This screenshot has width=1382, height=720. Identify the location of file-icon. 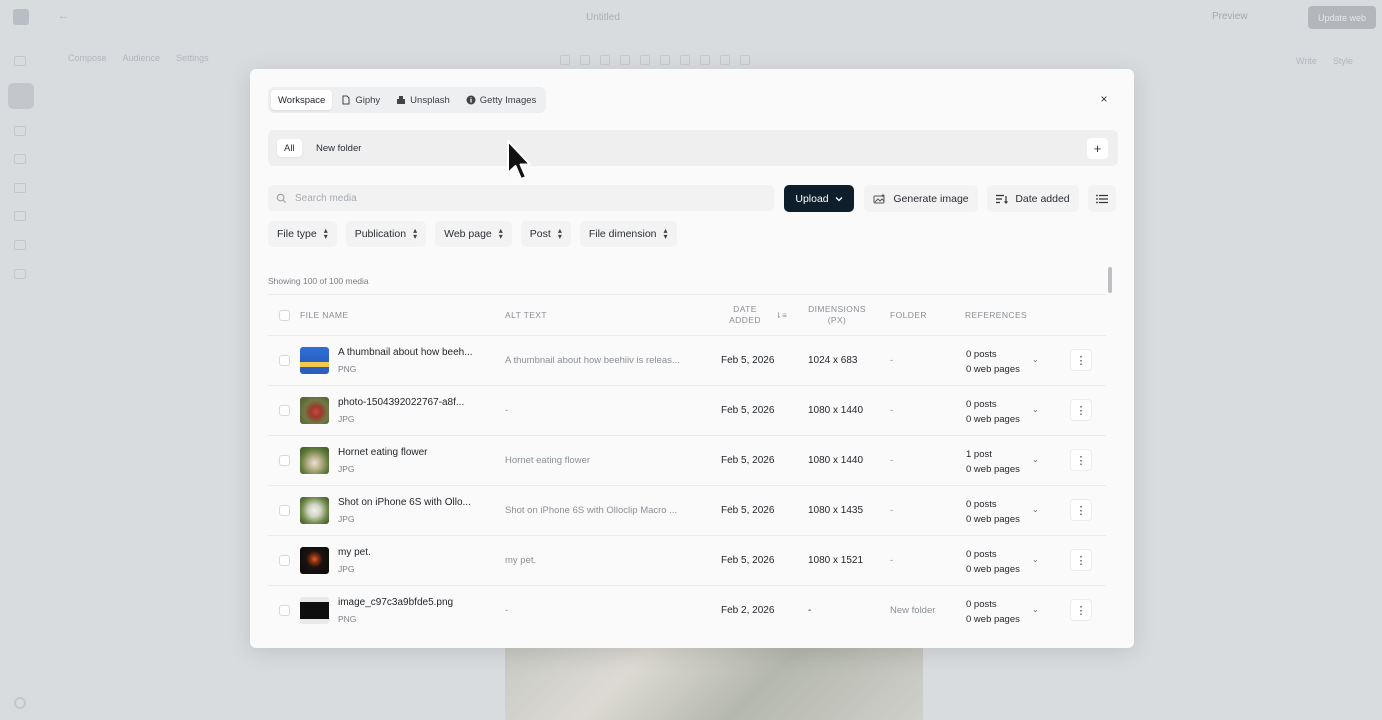
(346, 100).